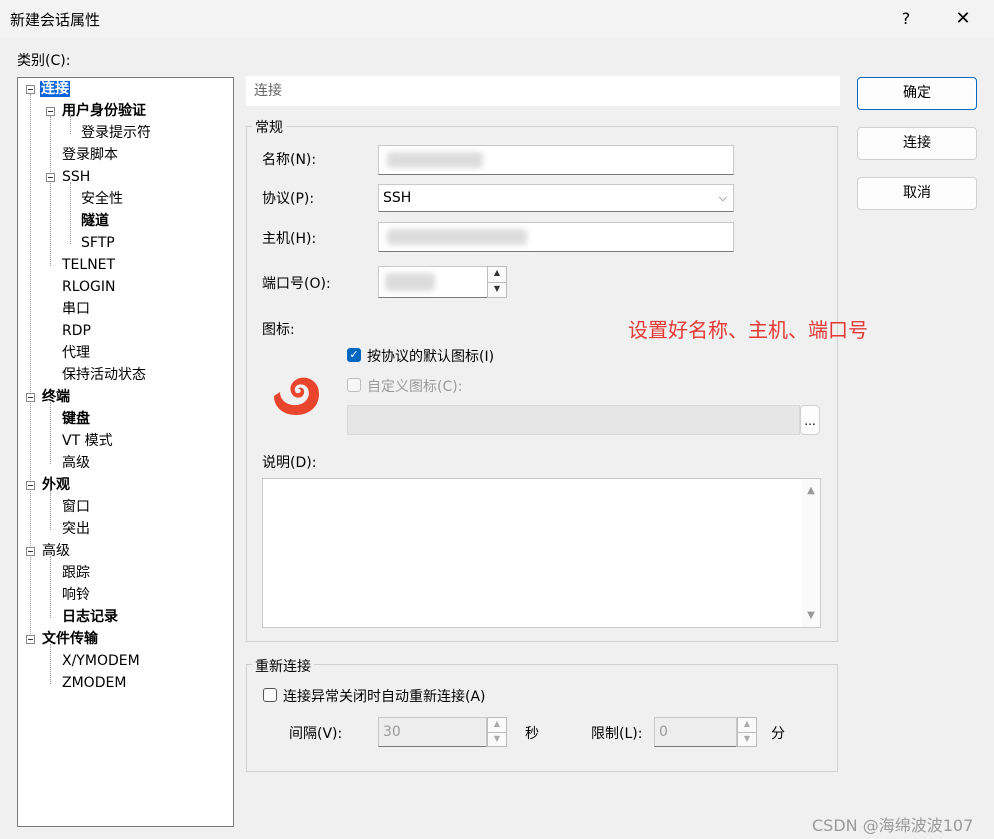  I want to click on tree-item-keyboard: 键盘, so click(76, 419).